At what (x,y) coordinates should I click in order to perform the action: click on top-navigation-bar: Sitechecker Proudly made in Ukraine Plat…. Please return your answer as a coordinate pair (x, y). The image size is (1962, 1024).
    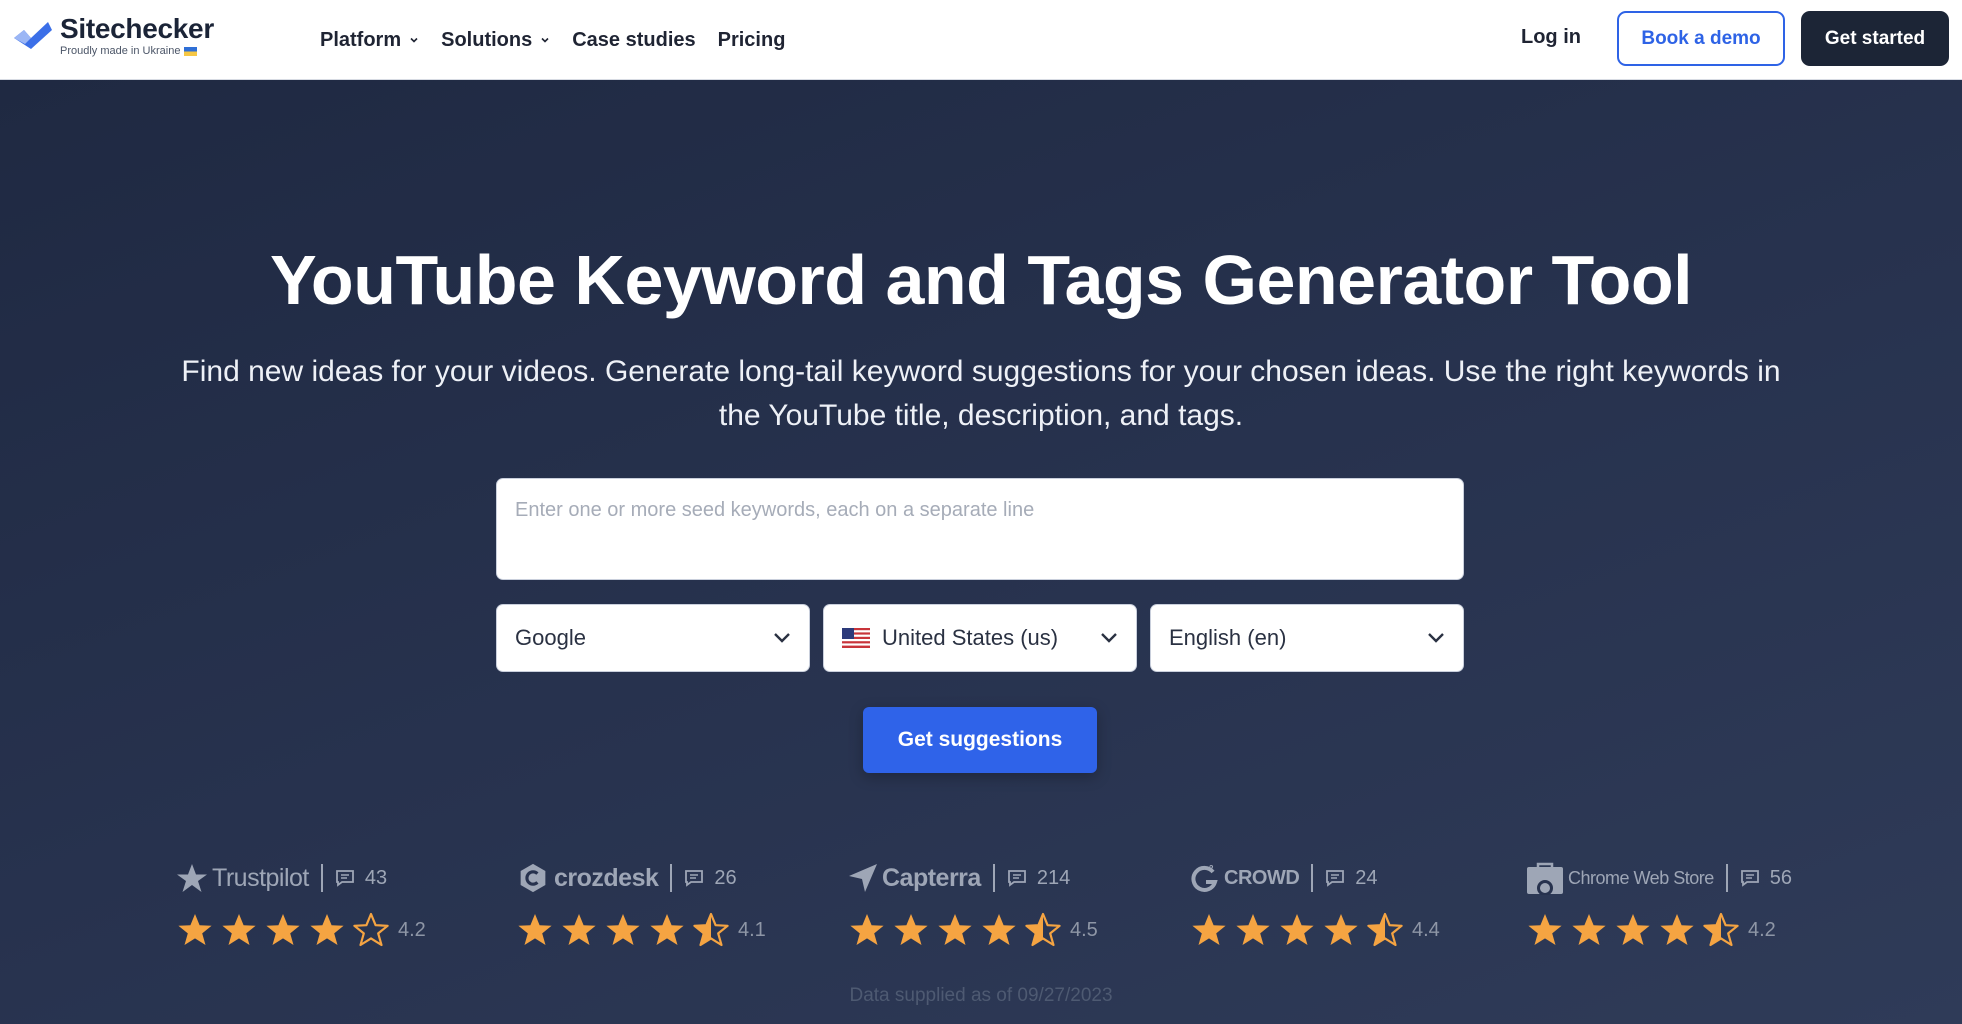
    Looking at the image, I should click on (981, 40).